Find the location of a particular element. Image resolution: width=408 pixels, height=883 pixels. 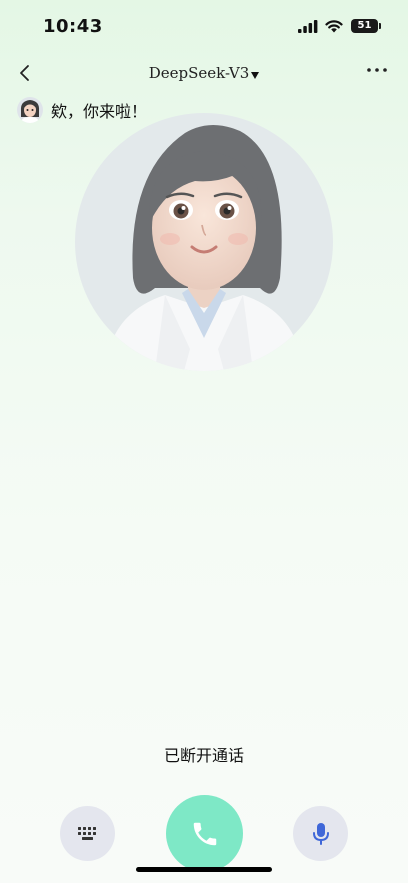

microphone-button is located at coordinates (320, 833).